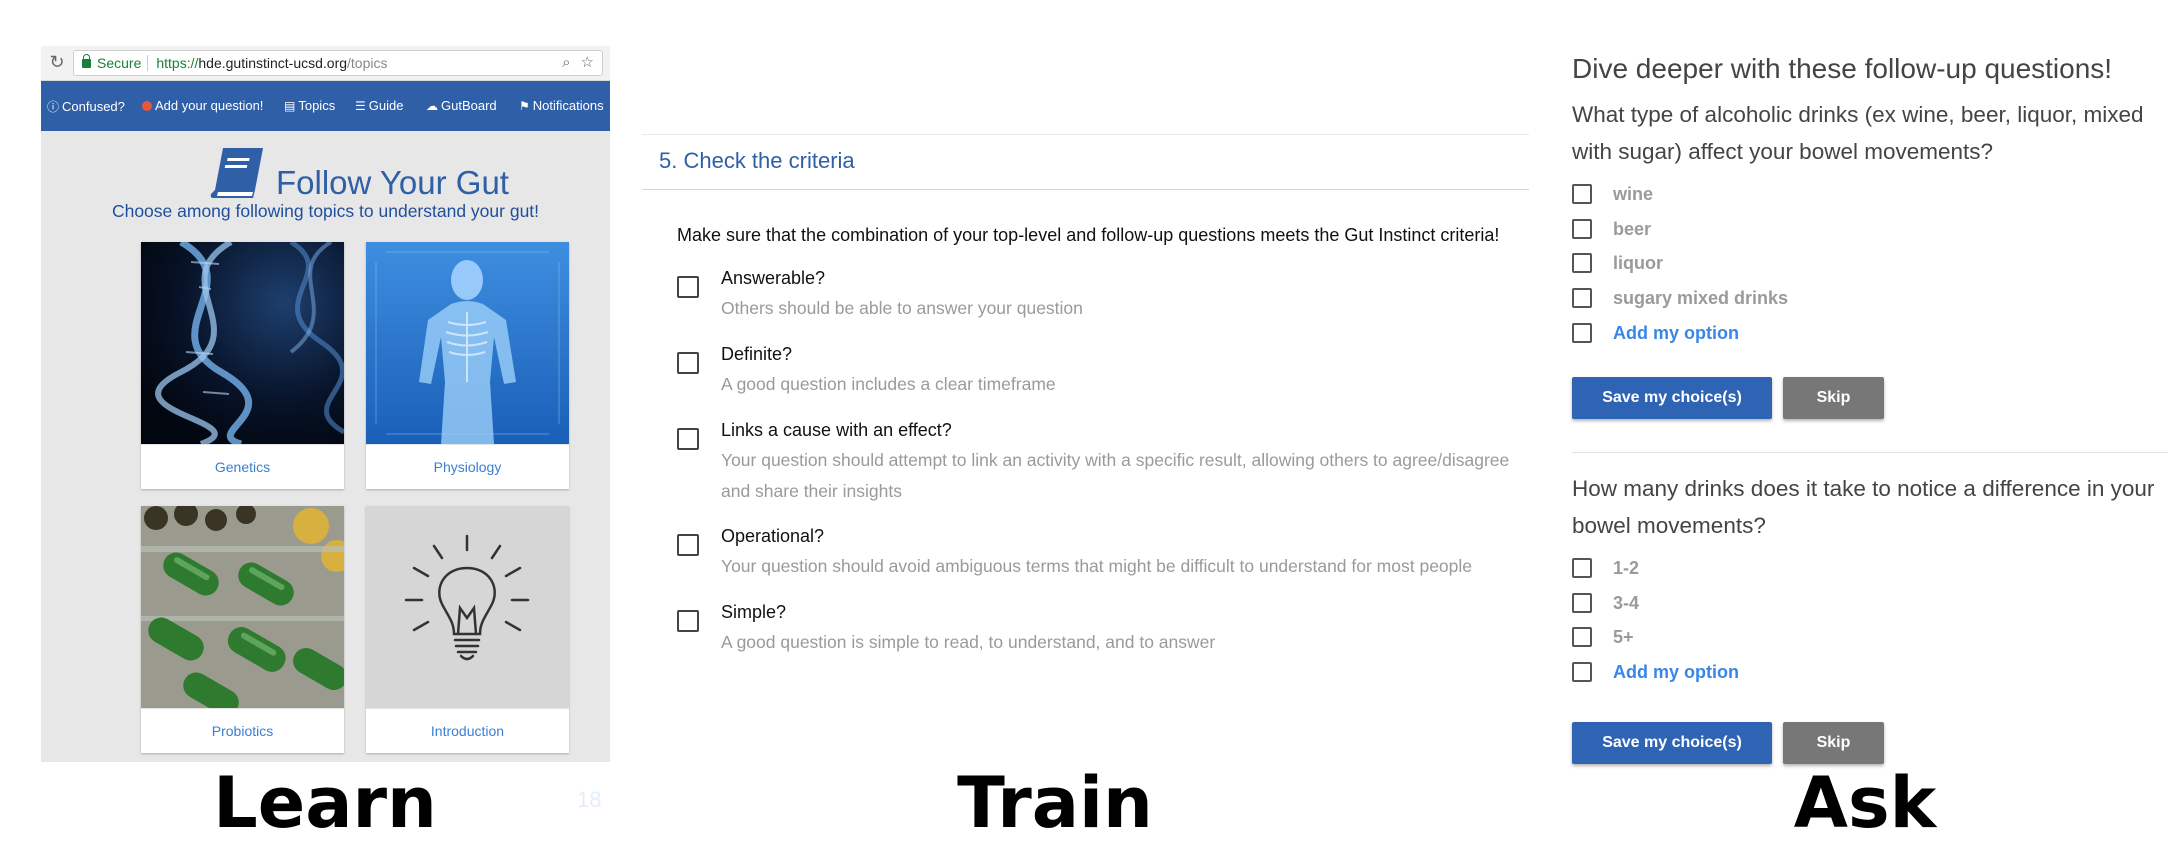  What do you see at coordinates (242, 730) in the screenshot?
I see `topic-label: Probiotics` at bounding box center [242, 730].